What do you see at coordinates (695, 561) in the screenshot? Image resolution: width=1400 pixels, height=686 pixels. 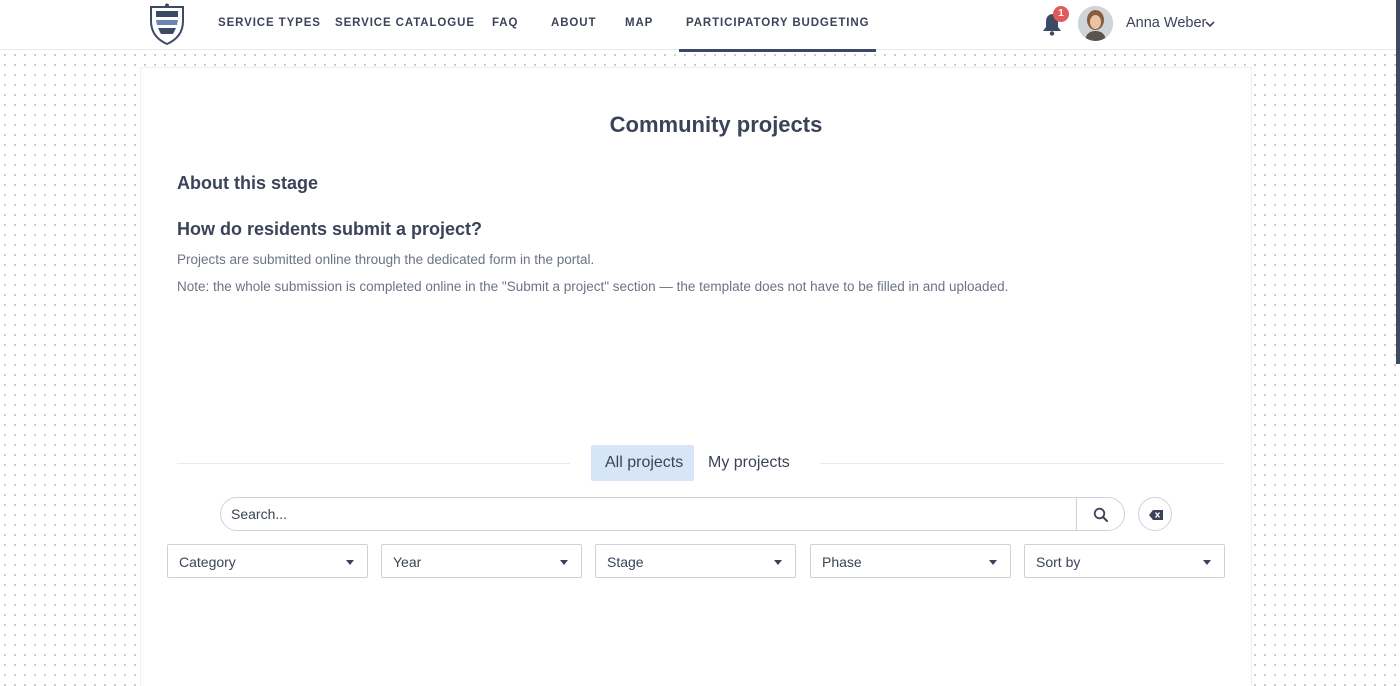 I see `stage-select: Stage` at bounding box center [695, 561].